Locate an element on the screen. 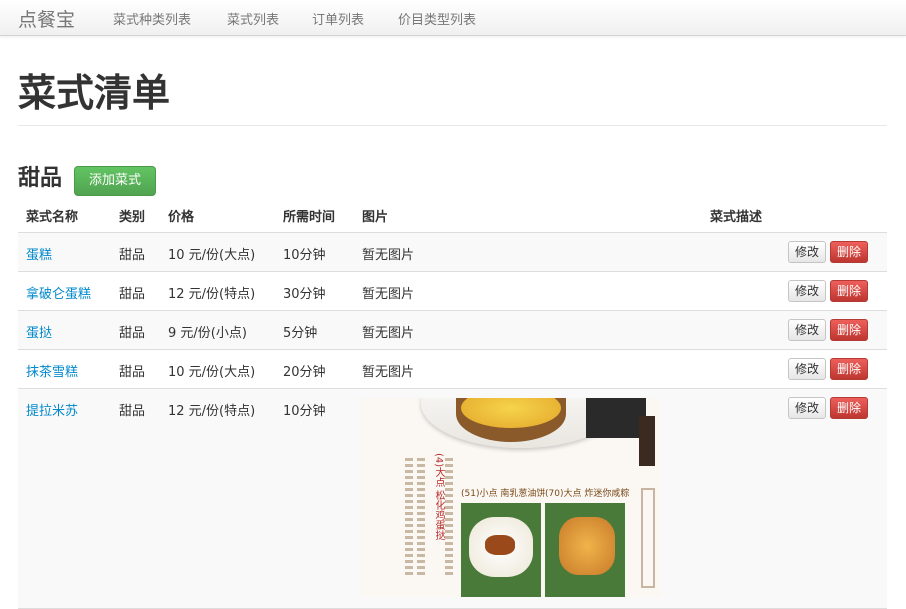 The width and height of the screenshot is (906, 609). brand-logo: 点餐宝 is located at coordinates (46, 18).